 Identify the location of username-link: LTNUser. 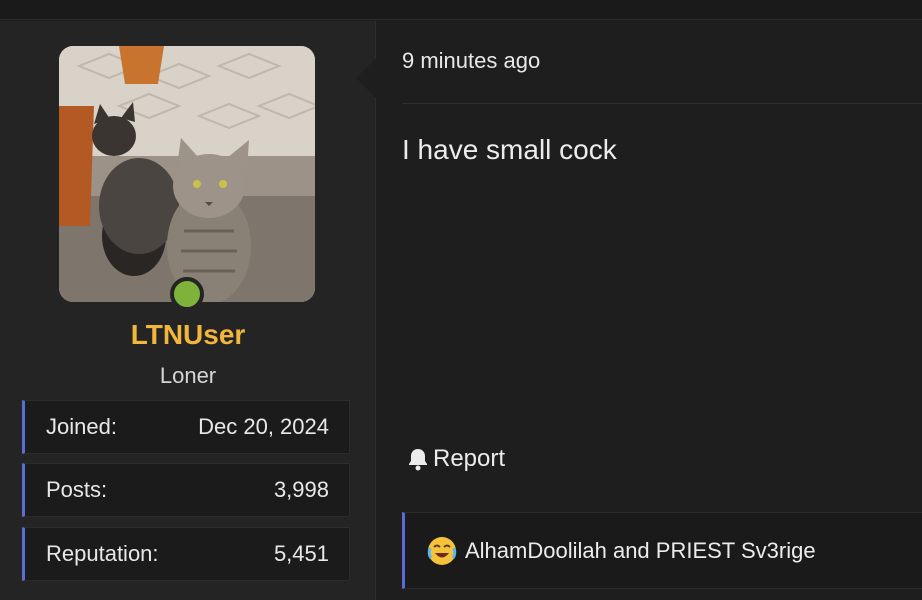
(188, 335).